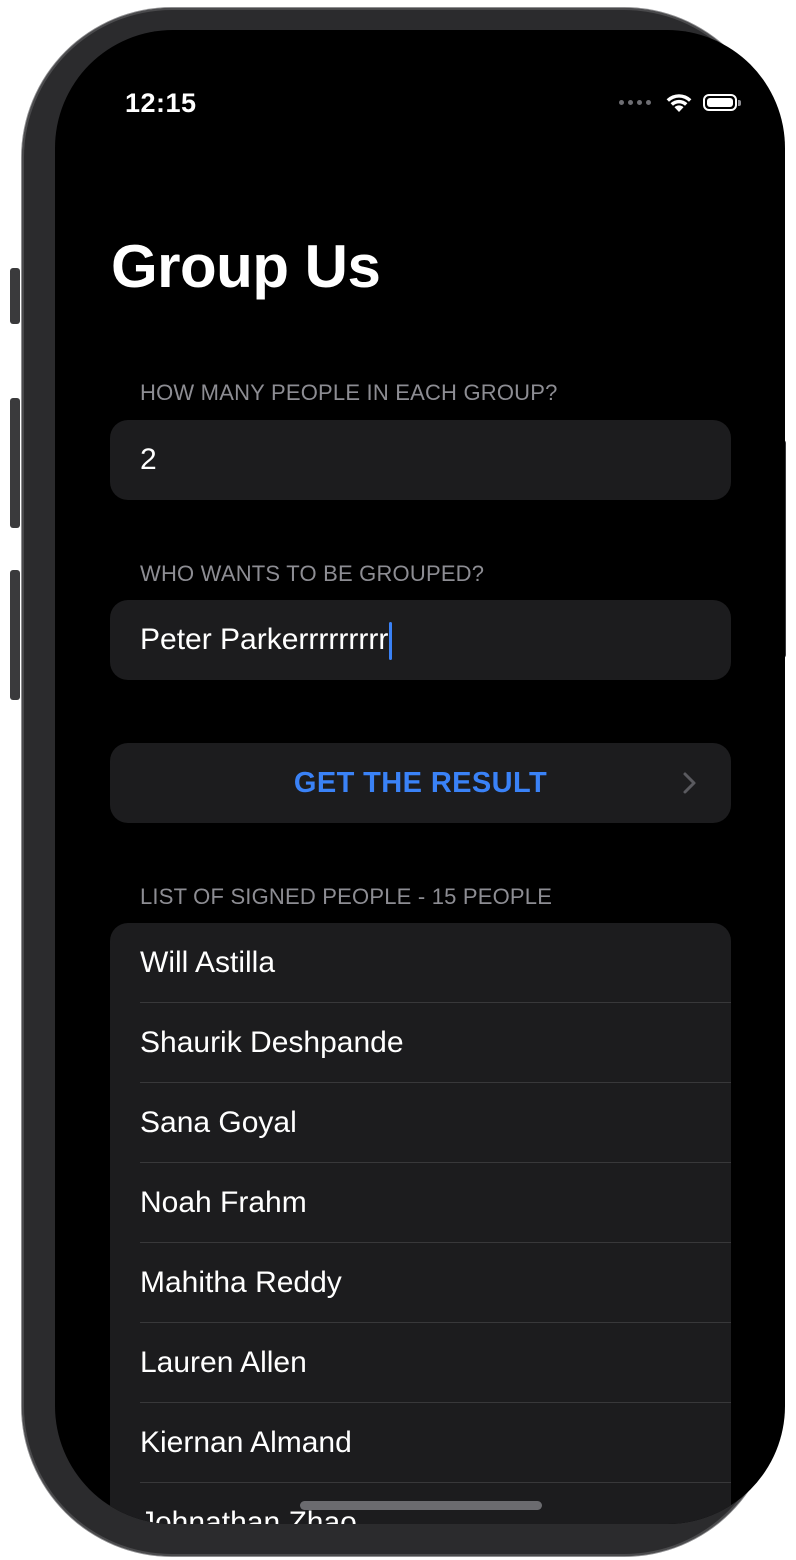  I want to click on status-icons, so click(680, 102).